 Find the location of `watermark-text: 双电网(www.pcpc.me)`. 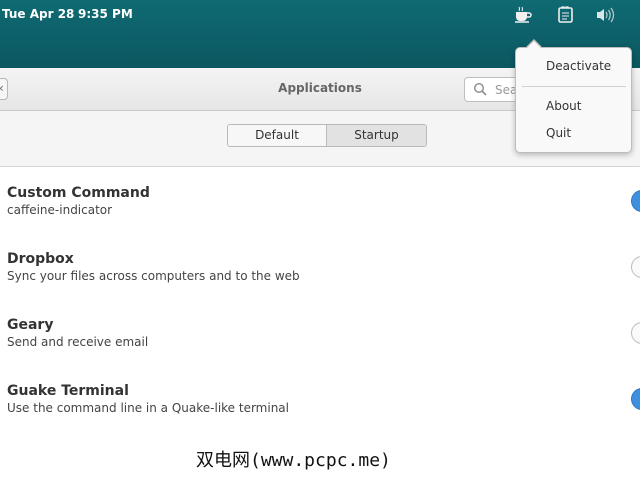

watermark-text: 双电网(www.pcpc.me) is located at coordinates (293, 460).